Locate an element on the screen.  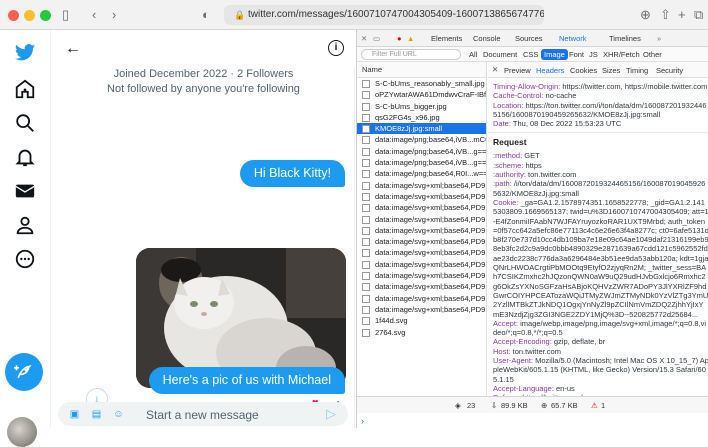
tab-network: Network is located at coordinates (573, 38).